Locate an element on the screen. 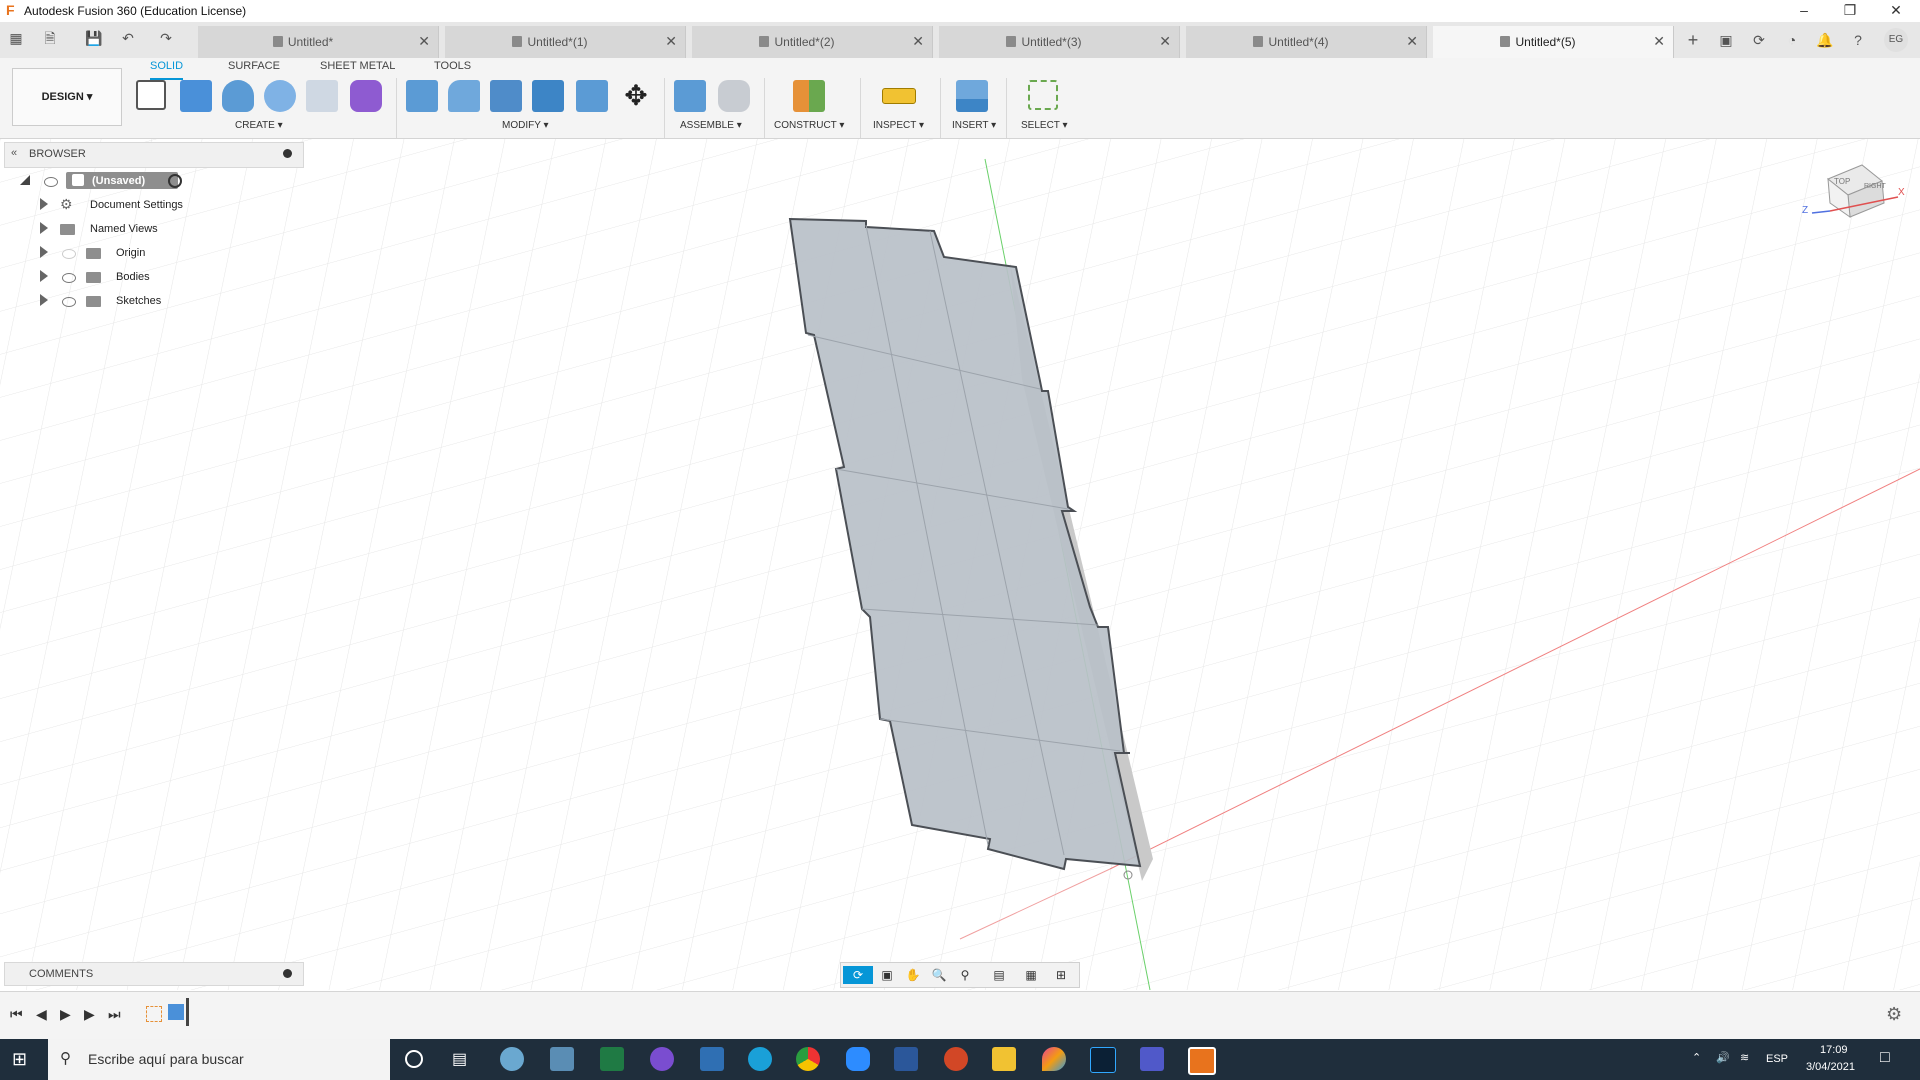 This screenshot has width=1920, height=1080. browser-item-named-views: Named Views is located at coordinates (120, 230).